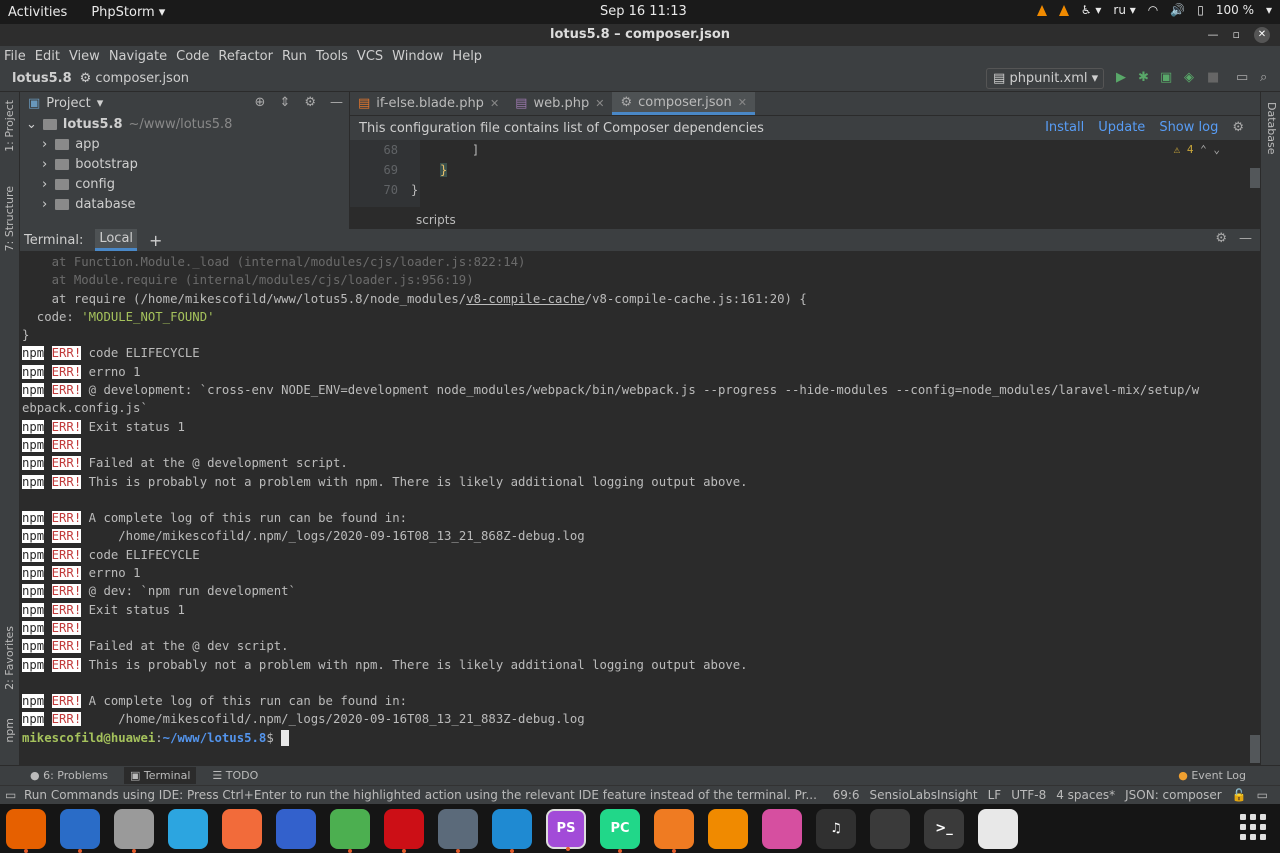  I want to click on json-breadcrumb: scripts, so click(436, 220).